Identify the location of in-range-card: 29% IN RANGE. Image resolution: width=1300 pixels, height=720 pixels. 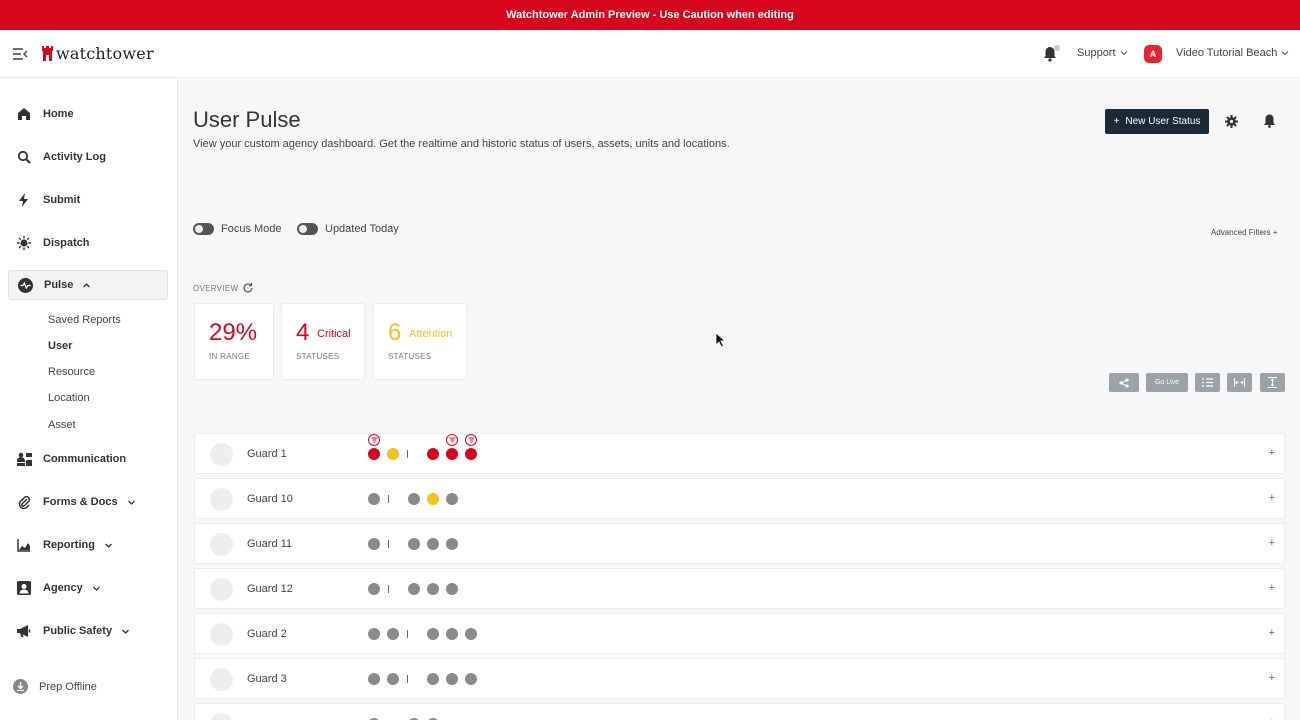
(234, 341).